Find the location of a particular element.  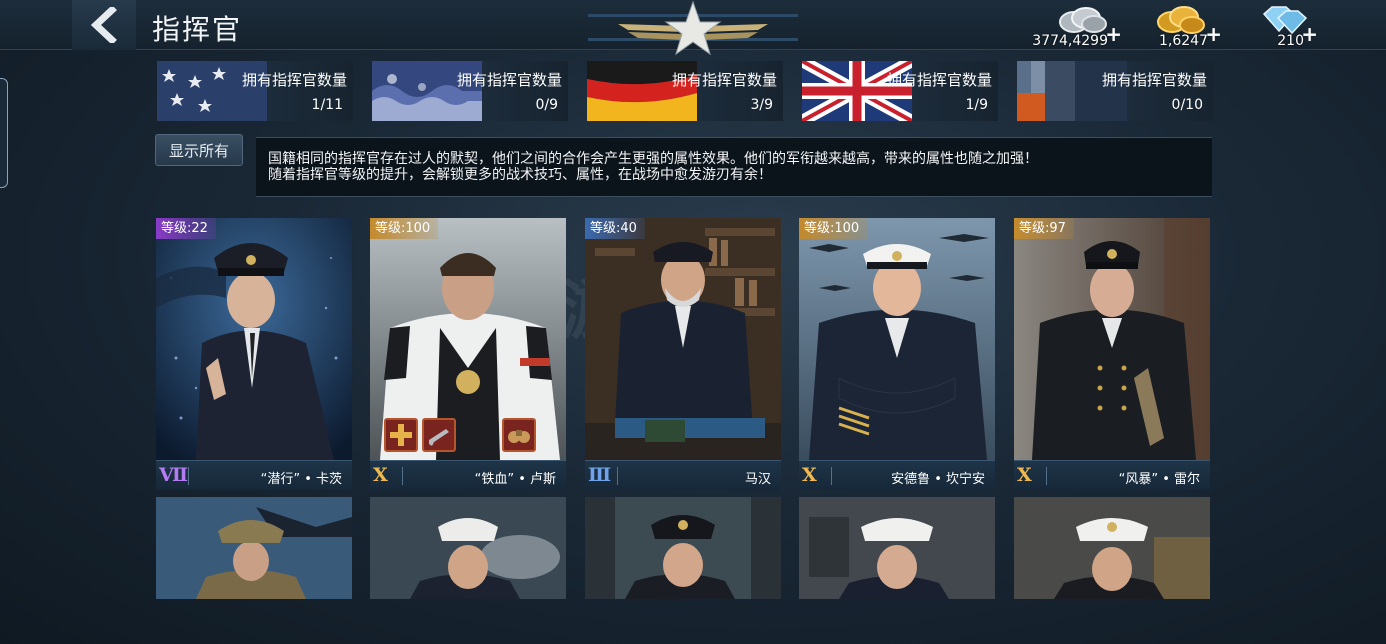

commander-name: 安德鲁 • 坎宁安 is located at coordinates (938, 479).